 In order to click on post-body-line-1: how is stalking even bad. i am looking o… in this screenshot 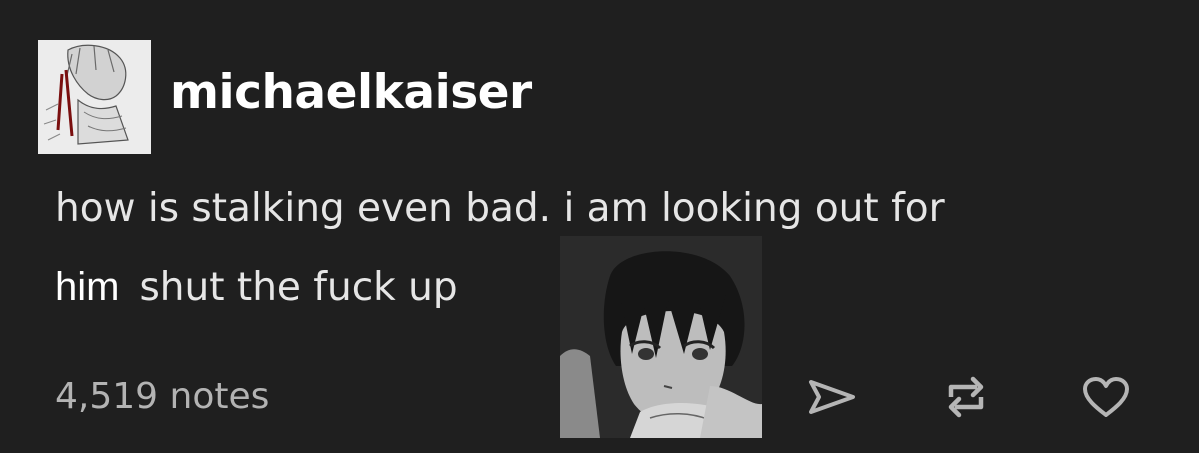, I will do `click(500, 208)`.